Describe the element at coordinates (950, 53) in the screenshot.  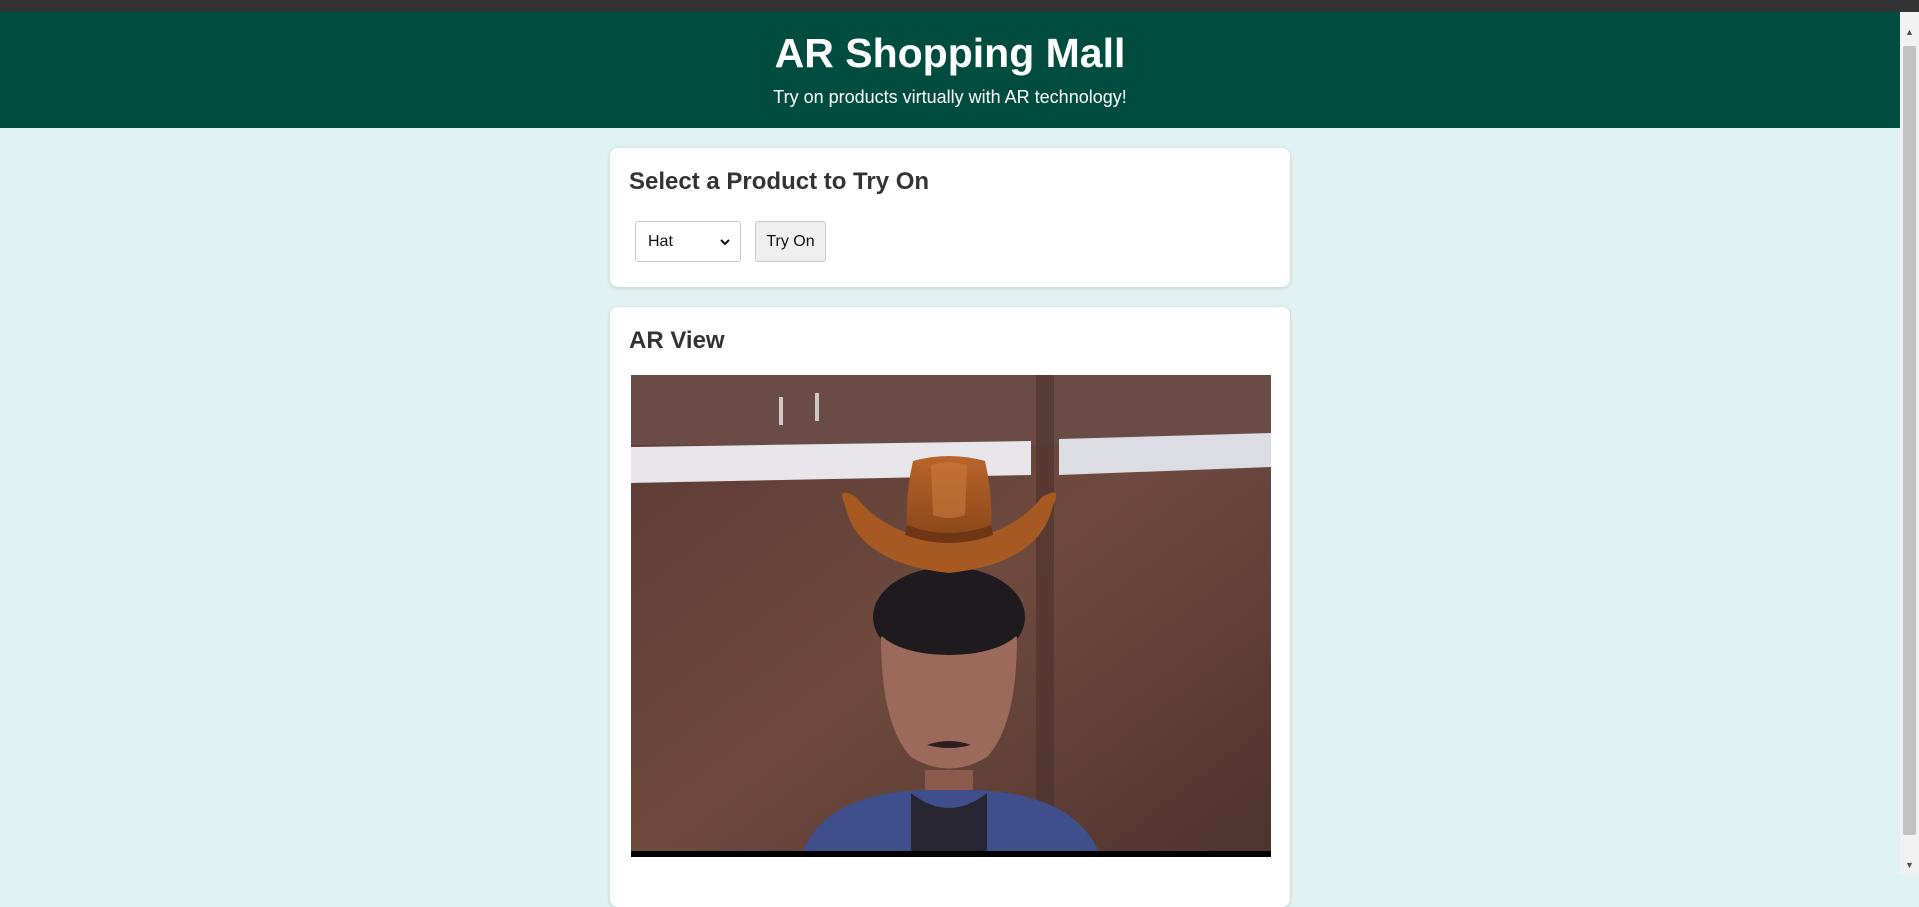
I see `page-title: AR Shopping Mall` at that location.